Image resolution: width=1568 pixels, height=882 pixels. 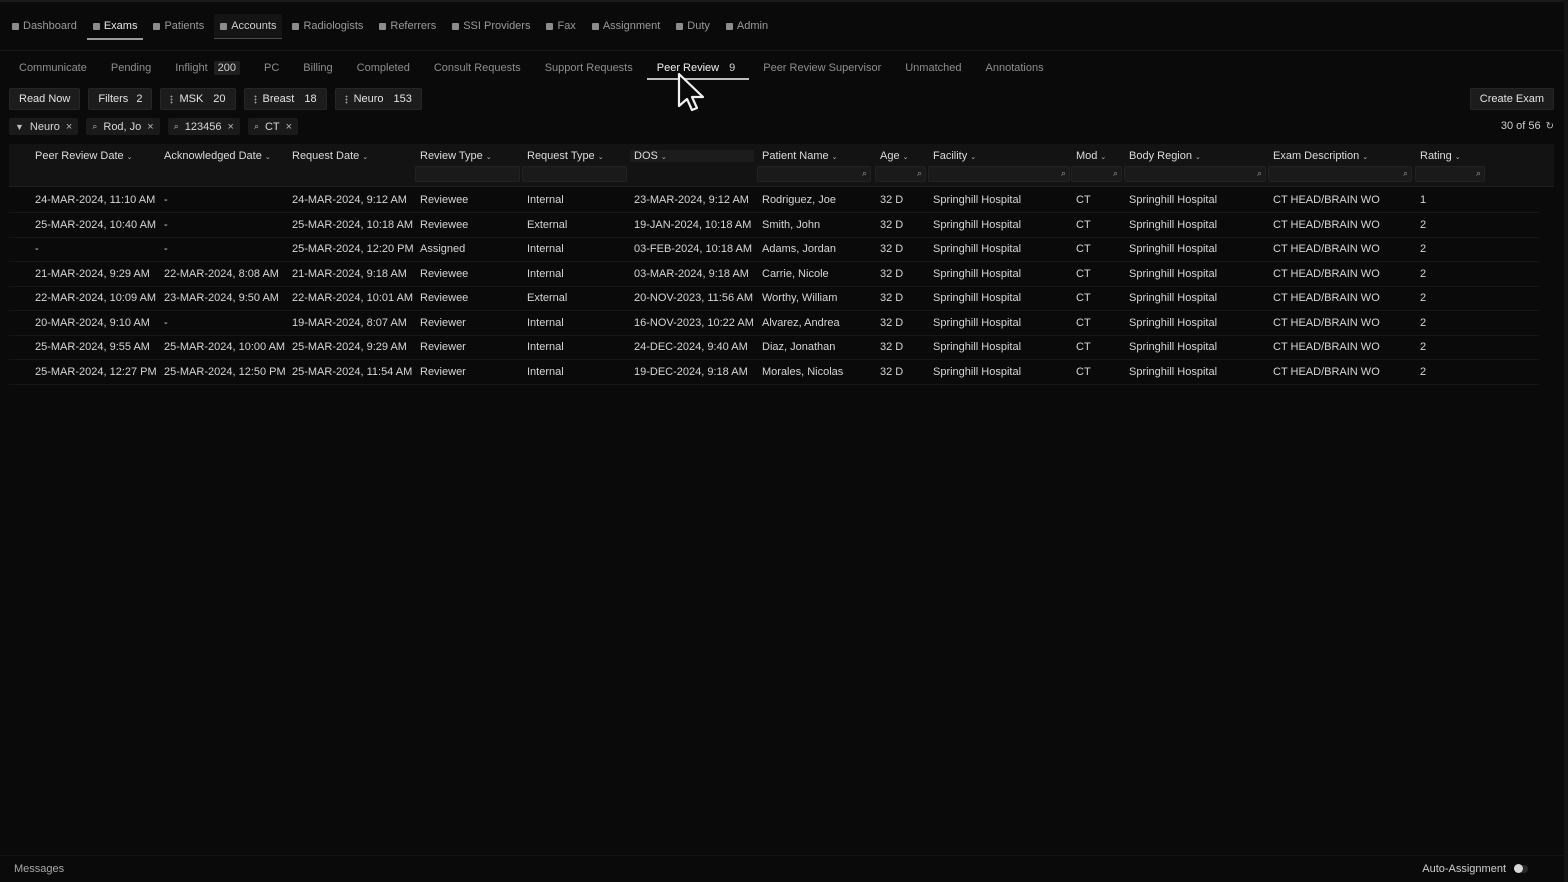 What do you see at coordinates (444, 224) in the screenshot?
I see `table-cell-review-type: Reviewee` at bounding box center [444, 224].